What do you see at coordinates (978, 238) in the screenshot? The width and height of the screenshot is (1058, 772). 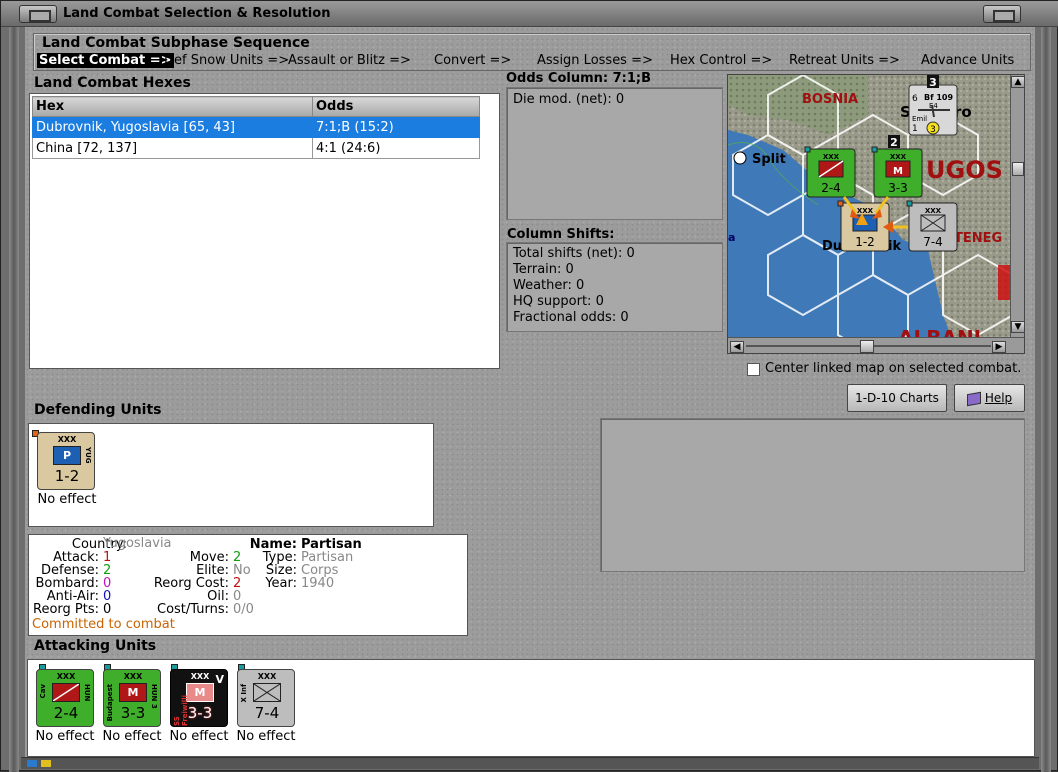 I see `map-label-montenegro: TENEG` at bounding box center [978, 238].